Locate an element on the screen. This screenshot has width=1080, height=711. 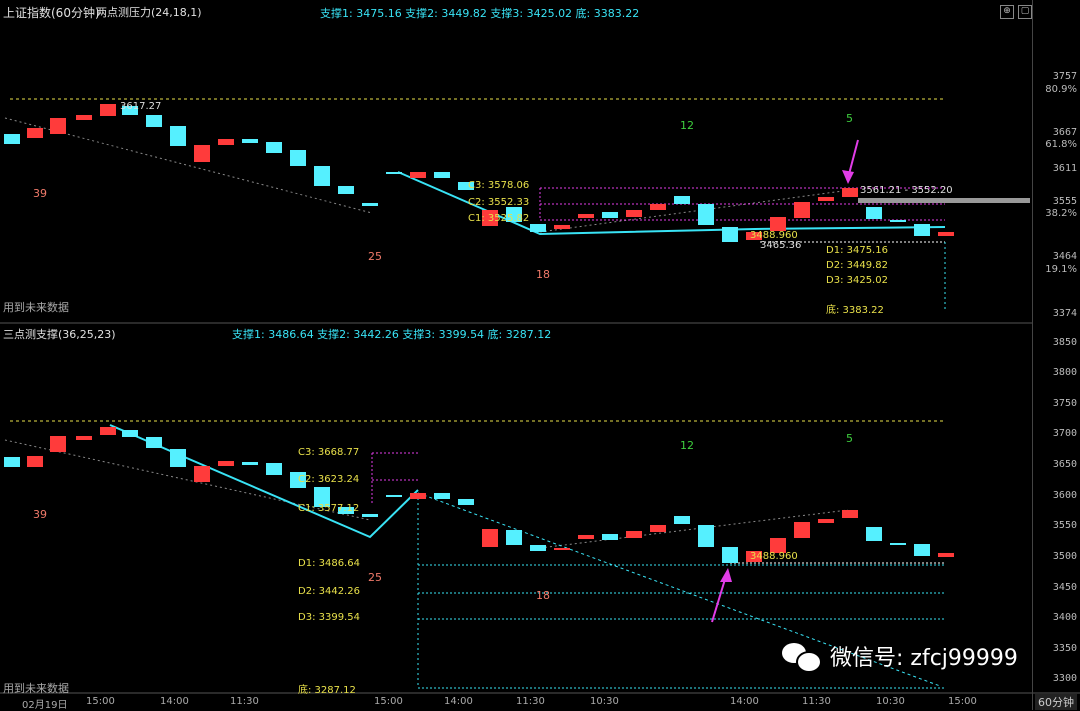
count-25: 25 is located at coordinates (375, 256).